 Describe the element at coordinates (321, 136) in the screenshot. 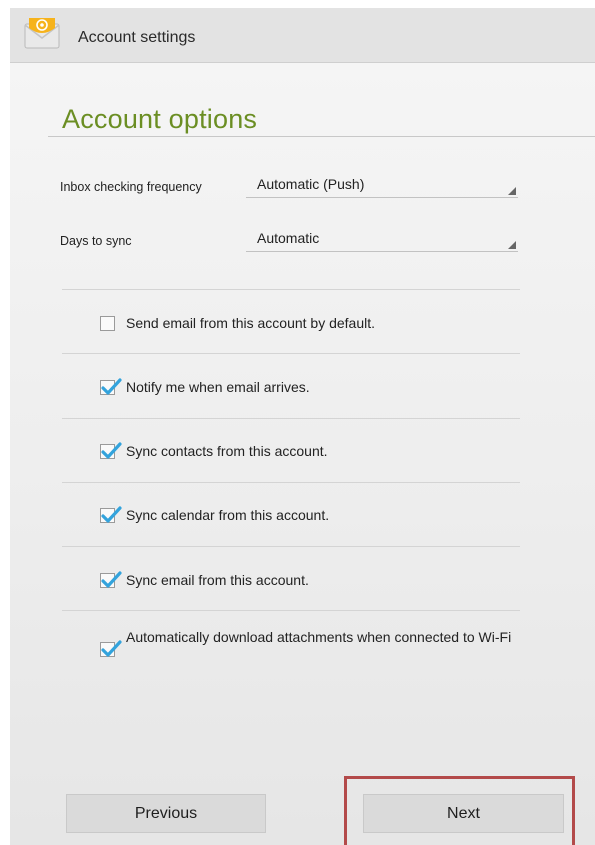

I see `title-divider` at that location.